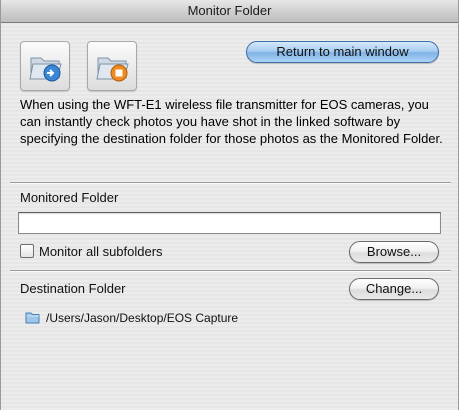 This screenshot has width=459, height=410. I want to click on monitor-start-button, so click(45, 66).